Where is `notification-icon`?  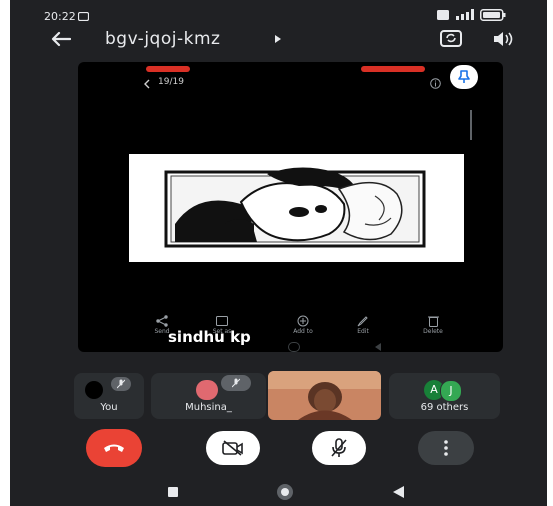 notification-icon is located at coordinates (443, 15).